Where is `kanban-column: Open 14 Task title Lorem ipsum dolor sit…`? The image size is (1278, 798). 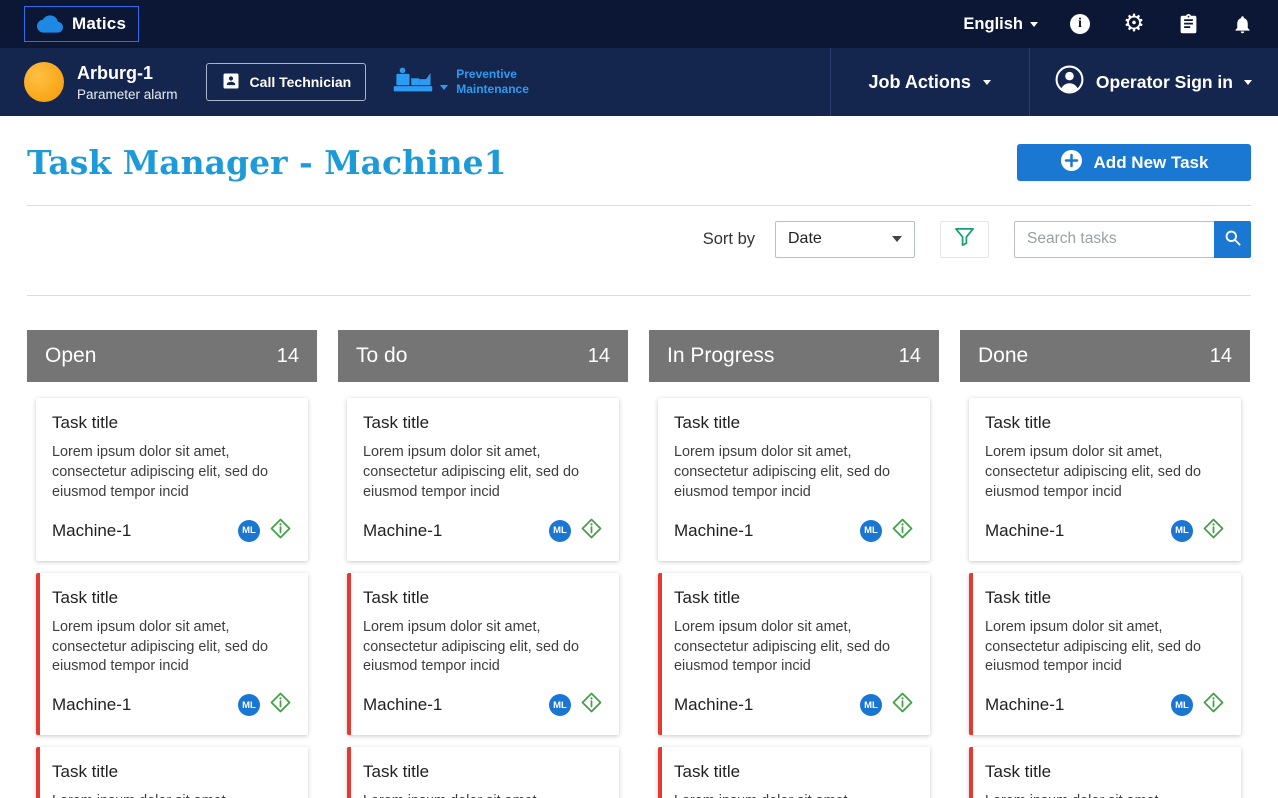 kanban-column: Open 14 Task title Lorem ipsum dolor sit… is located at coordinates (172, 564).